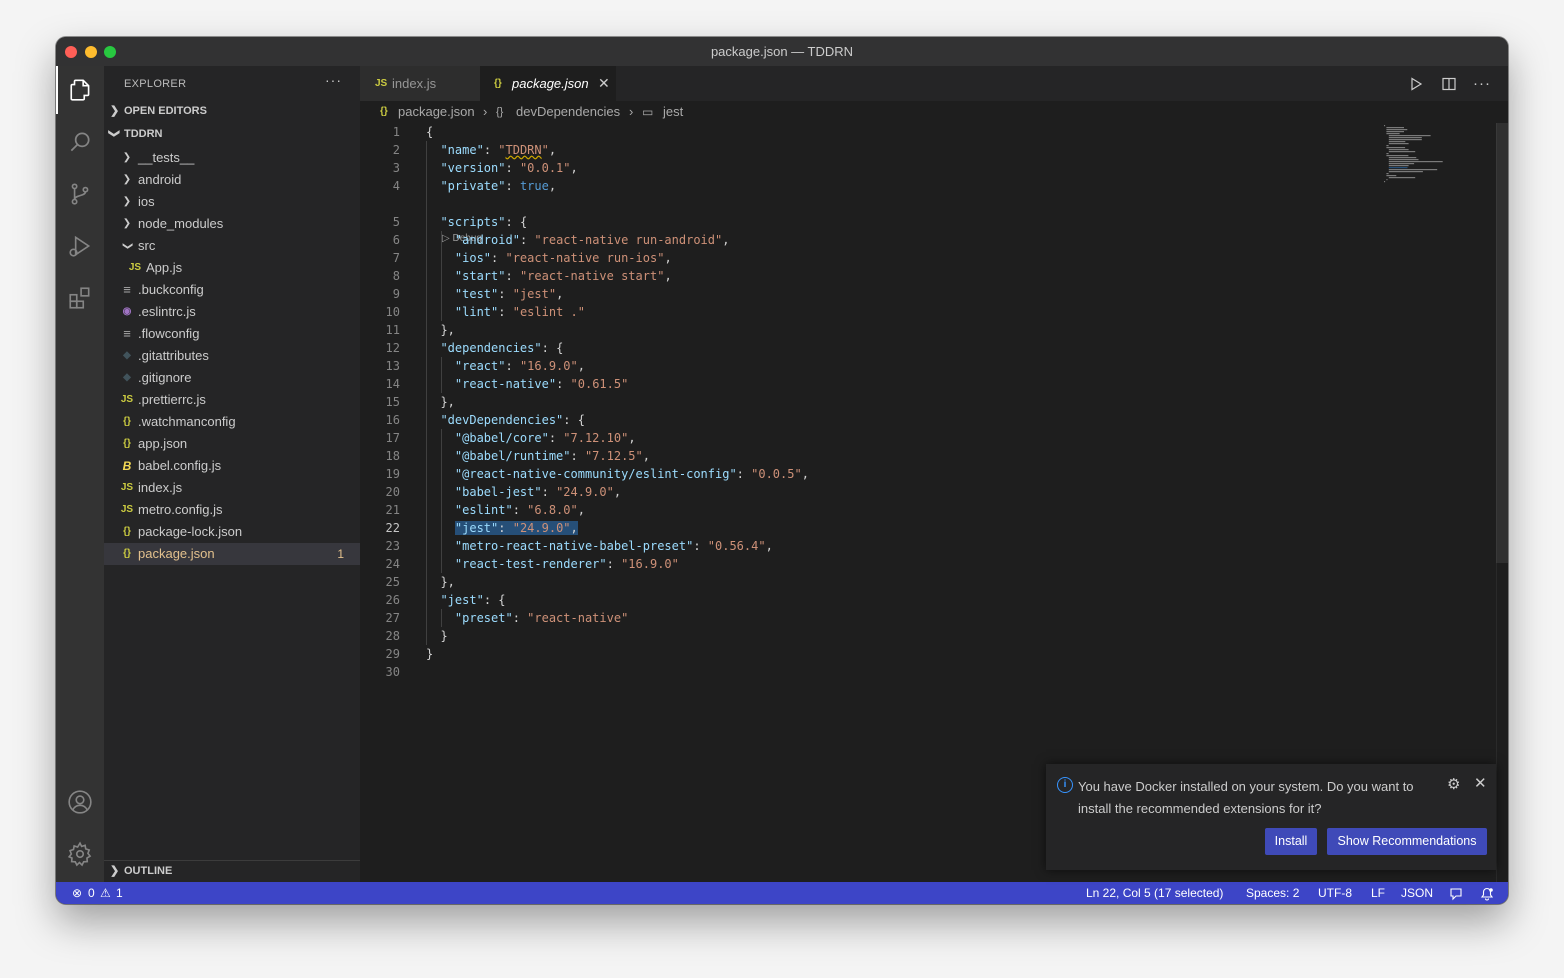 The width and height of the screenshot is (1564, 978). Describe the element at coordinates (1291, 841) in the screenshot. I see `install-button: Install` at that location.